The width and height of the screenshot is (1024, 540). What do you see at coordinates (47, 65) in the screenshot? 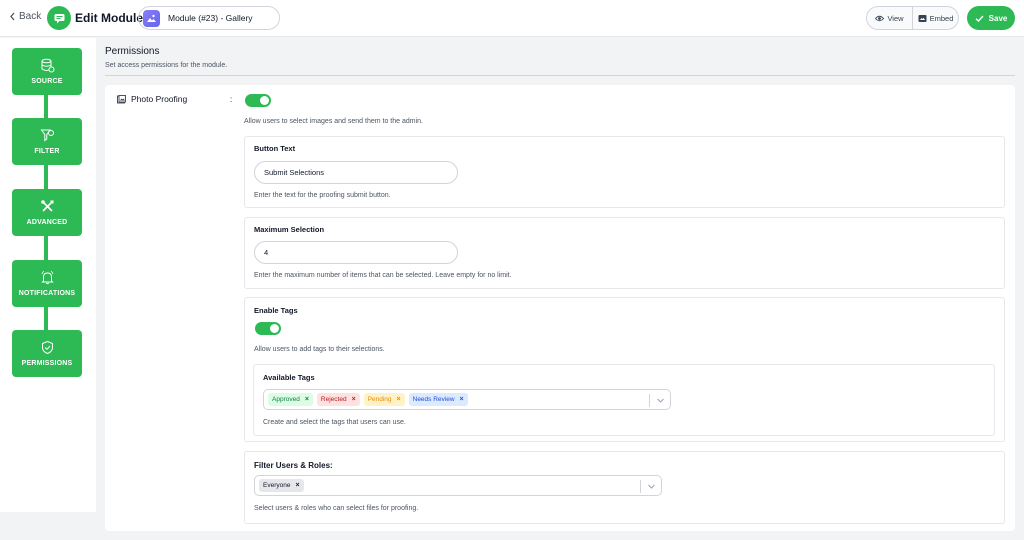
I see `database-icon` at bounding box center [47, 65].